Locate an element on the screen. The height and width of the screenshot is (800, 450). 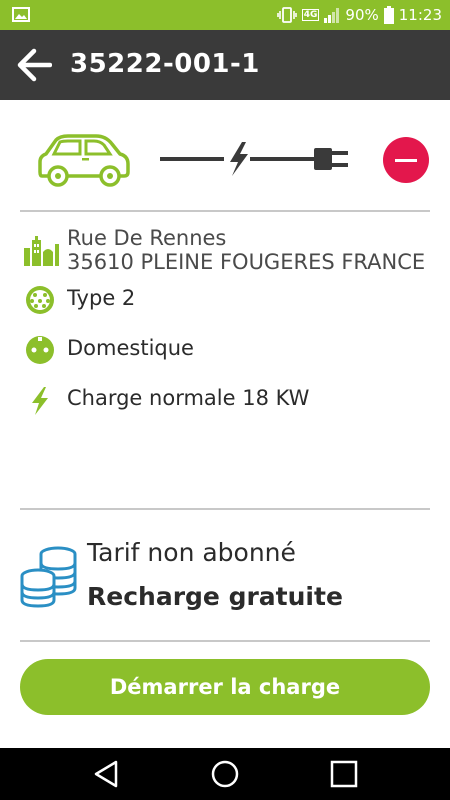
socket-type: Domestique is located at coordinates (130, 348).